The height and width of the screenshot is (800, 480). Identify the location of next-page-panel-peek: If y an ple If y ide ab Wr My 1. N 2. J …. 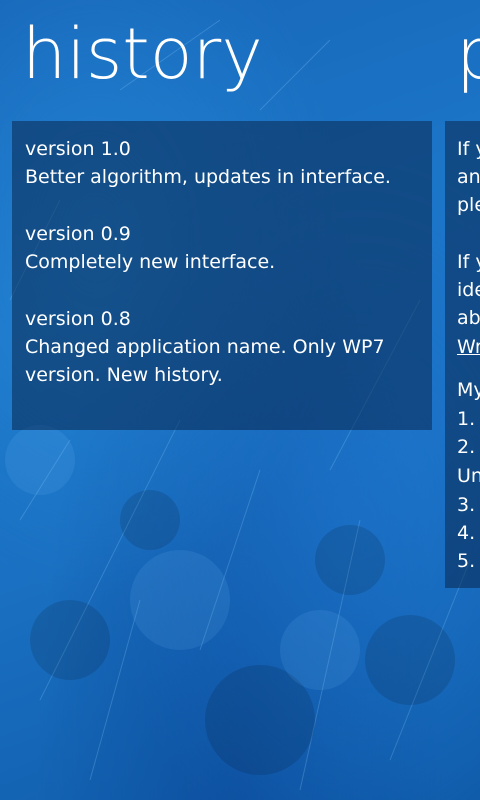
(462, 354).